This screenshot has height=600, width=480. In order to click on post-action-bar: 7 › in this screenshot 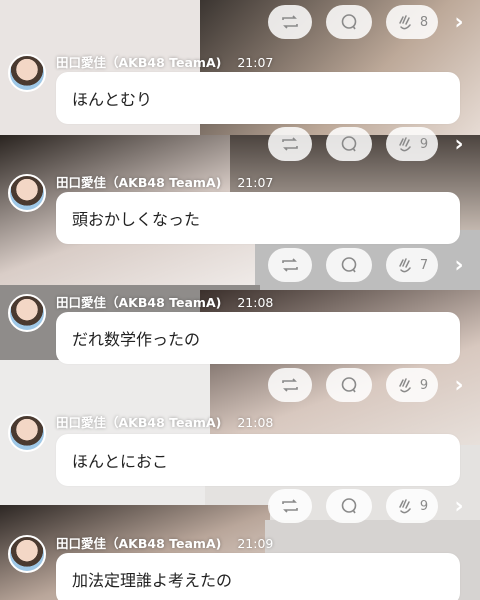, I will do `click(367, 265)`.